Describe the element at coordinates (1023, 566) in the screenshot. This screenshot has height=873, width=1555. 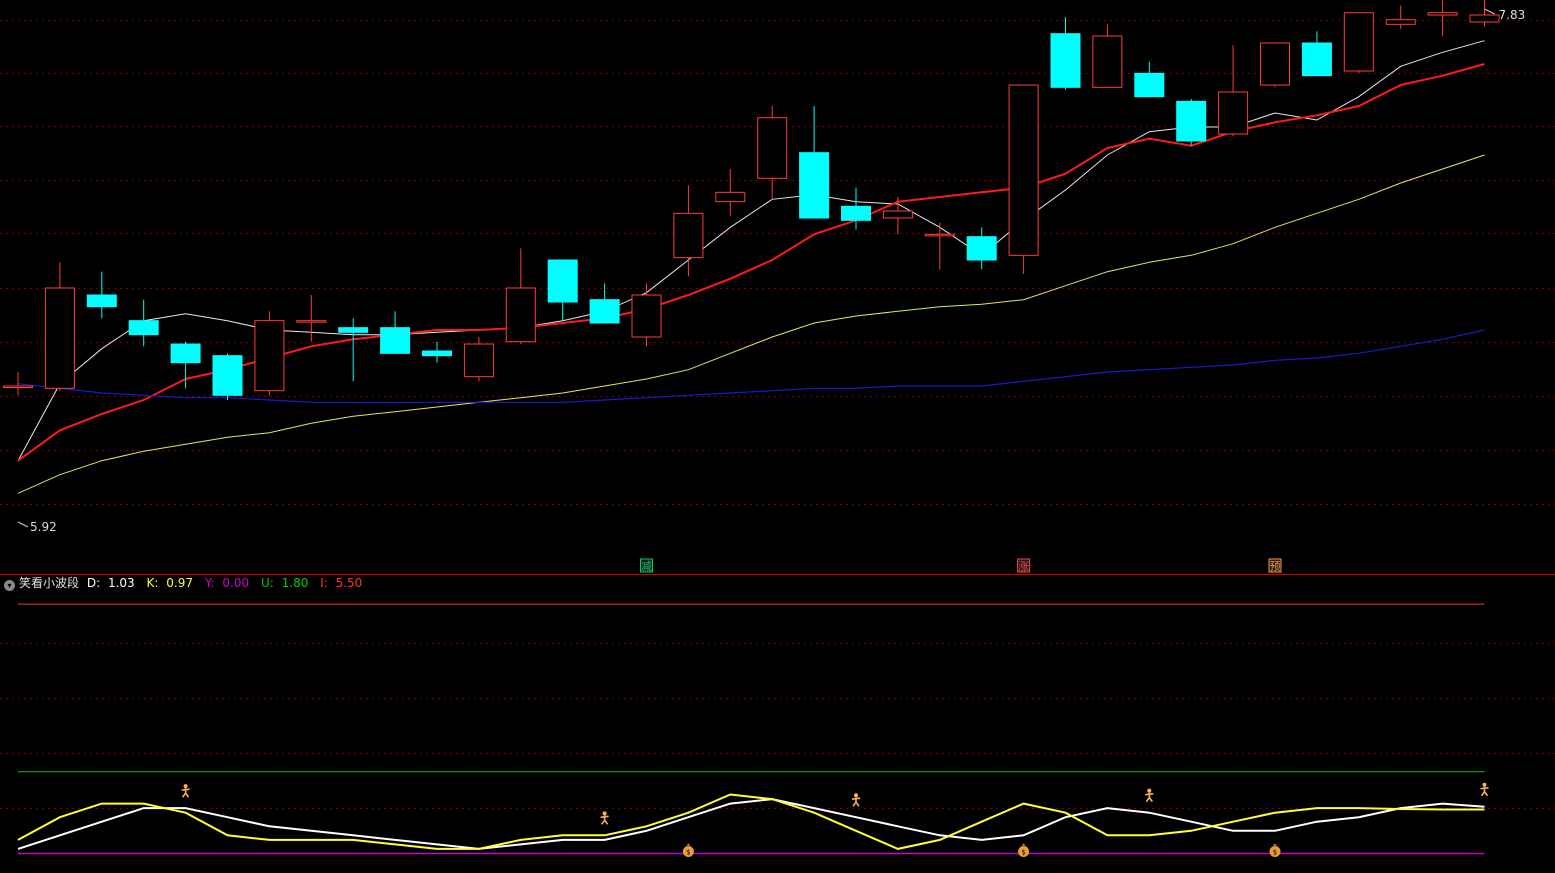
I see `signal-text: 涨` at that location.